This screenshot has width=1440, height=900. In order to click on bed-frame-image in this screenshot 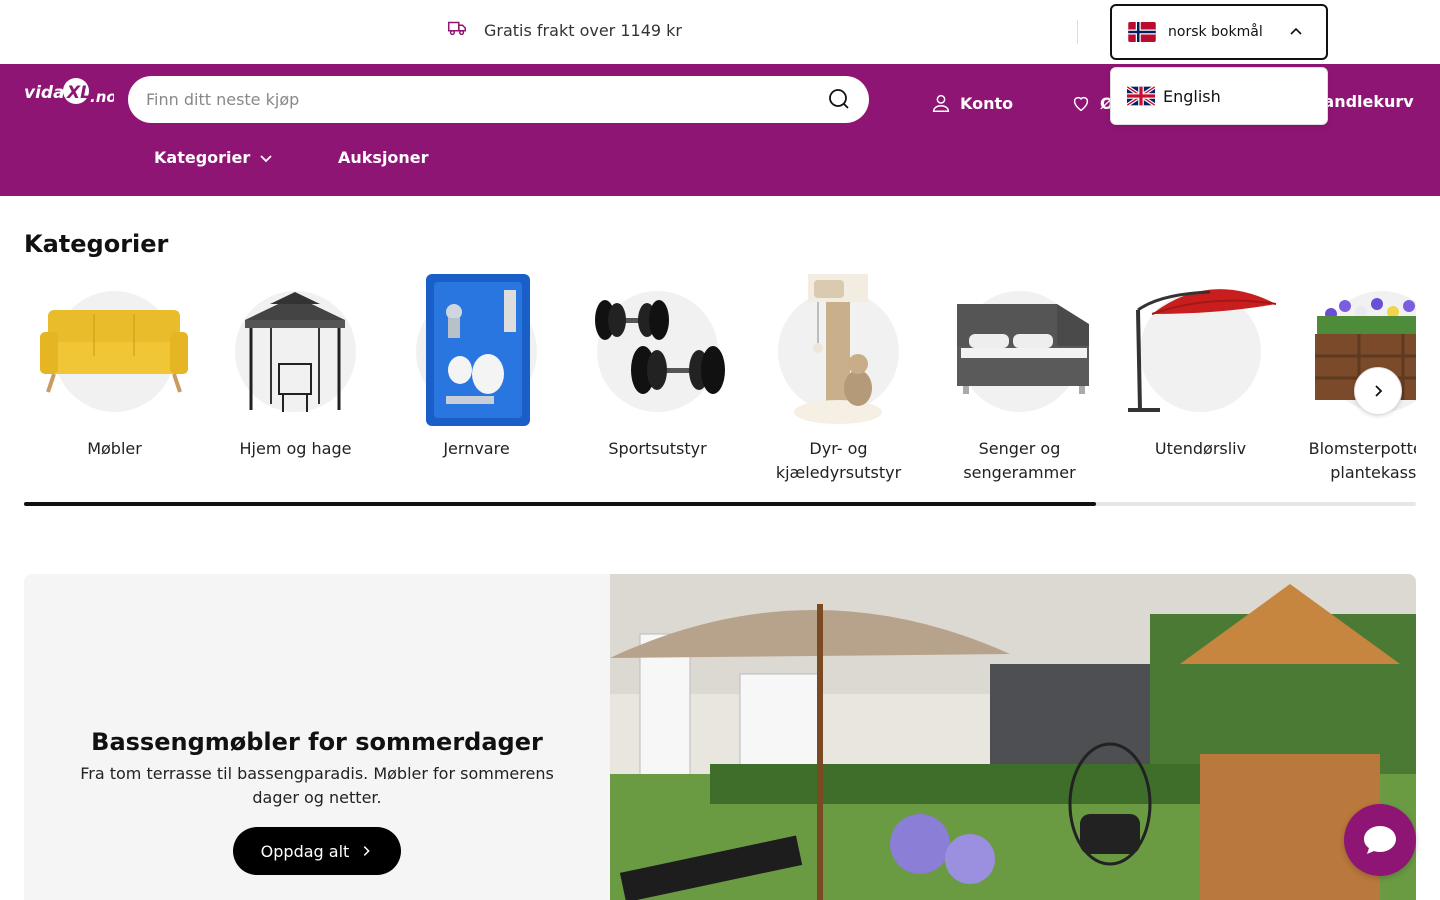, I will do `click(1023, 349)`.